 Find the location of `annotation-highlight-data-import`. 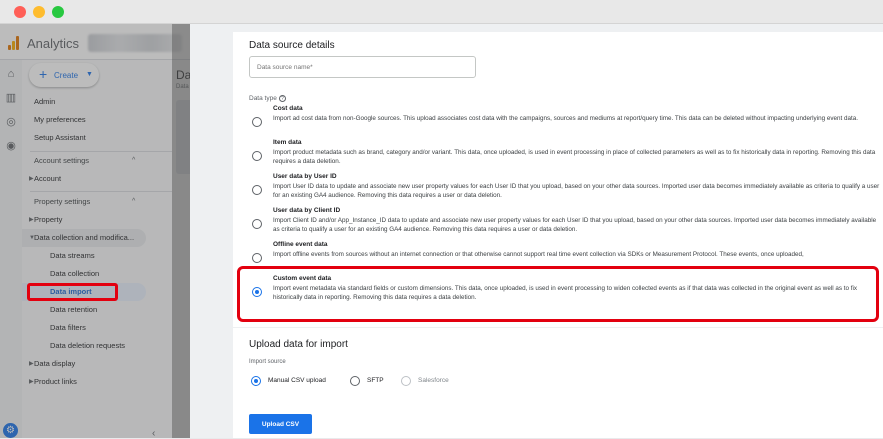

annotation-highlight-data-import is located at coordinates (72, 292).